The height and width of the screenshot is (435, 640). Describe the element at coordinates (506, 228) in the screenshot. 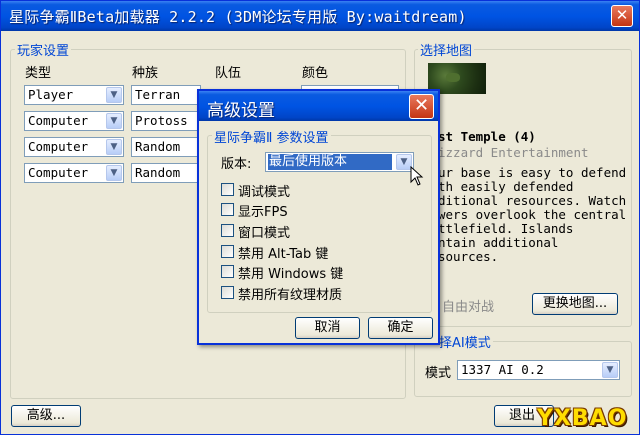

I see `map-desc-line: ttlefield. Islands` at that location.